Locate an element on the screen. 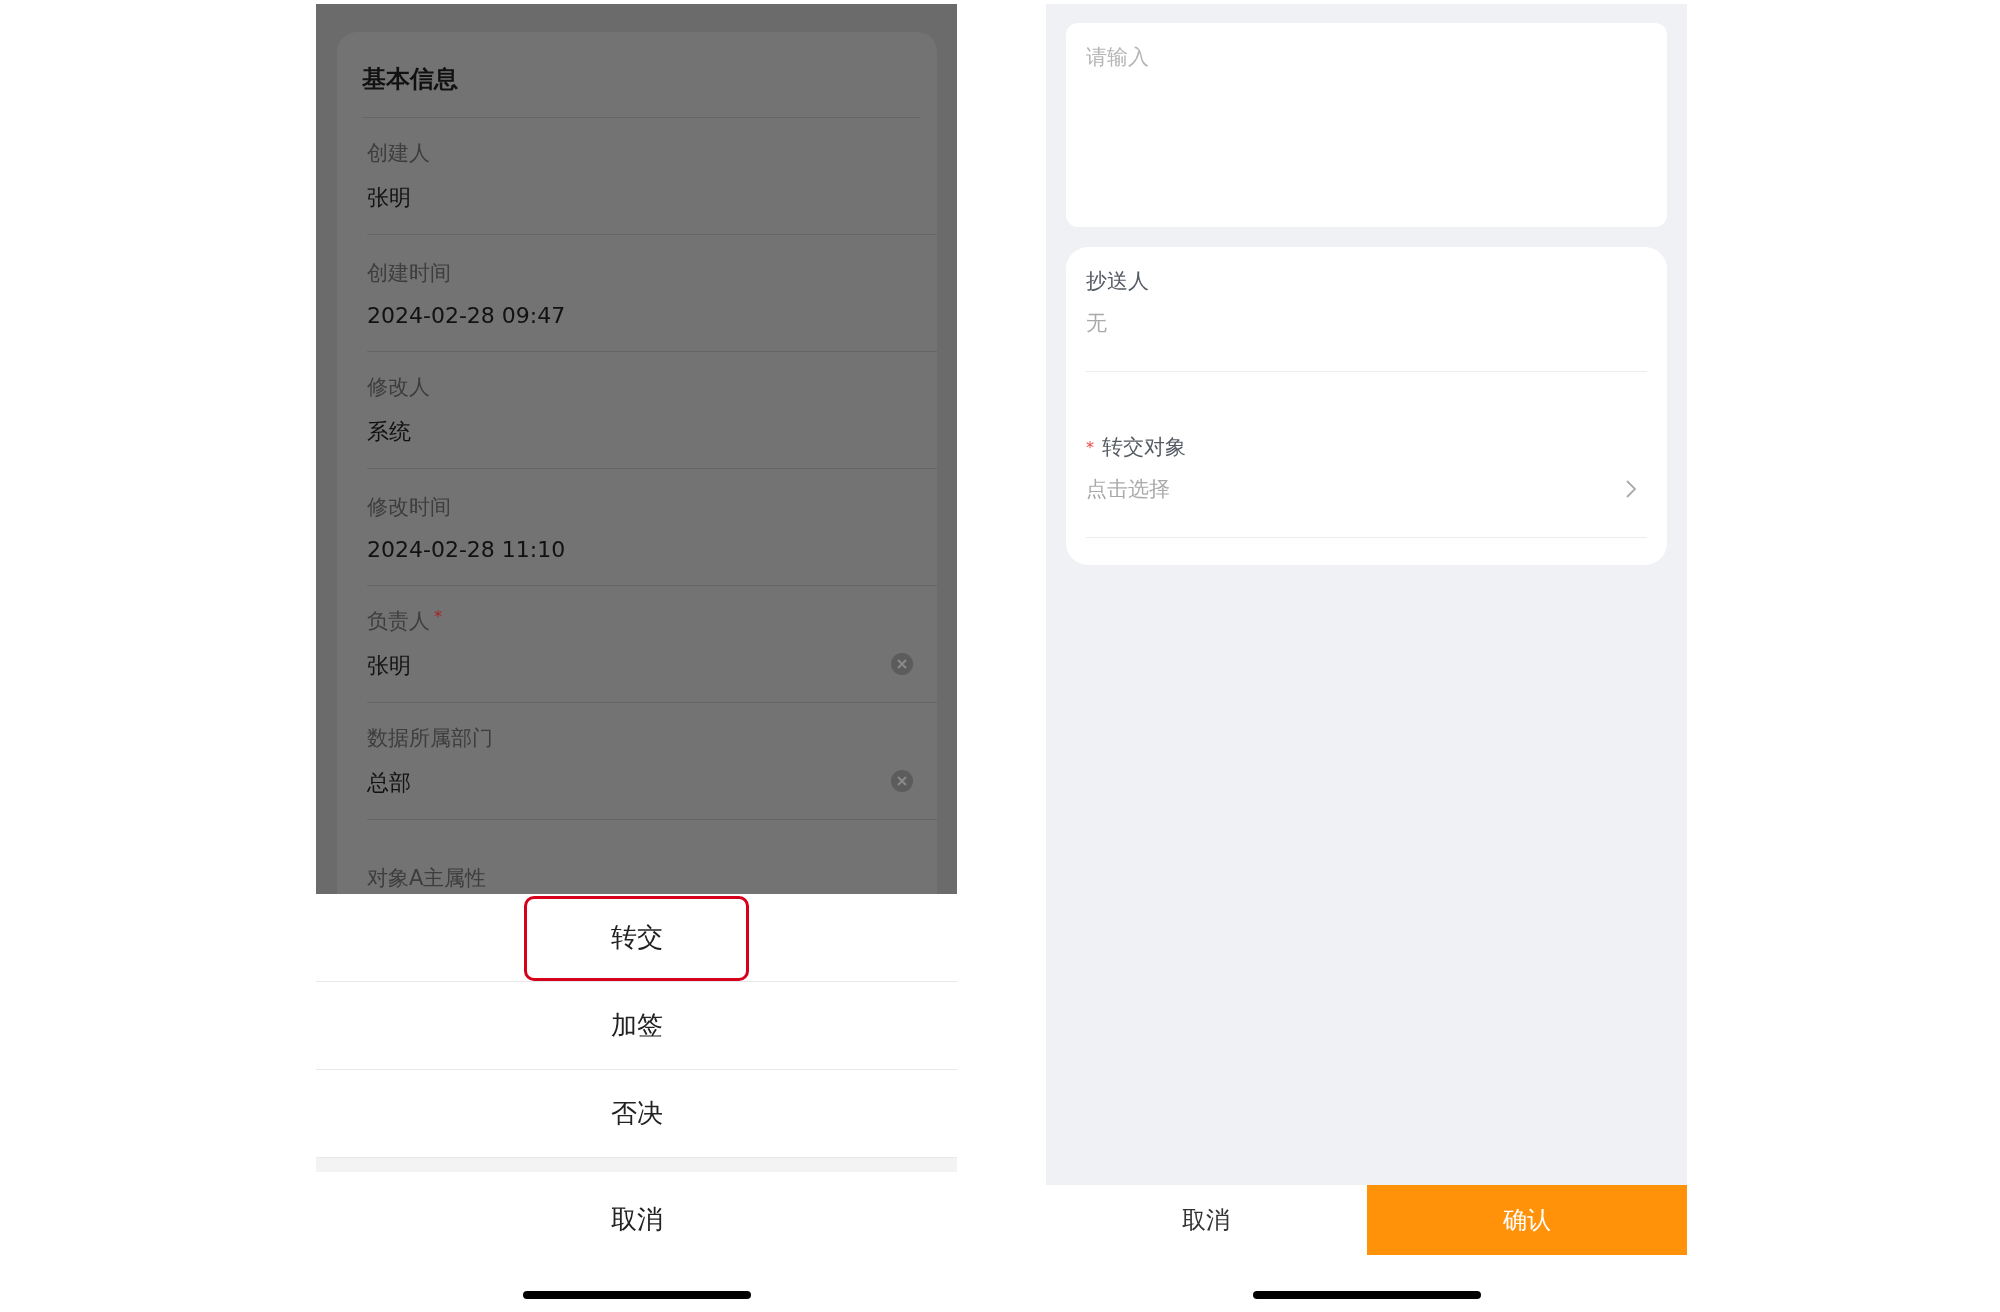 The width and height of the screenshot is (2000, 1312). comment-field: 请输入 is located at coordinates (1366, 125).